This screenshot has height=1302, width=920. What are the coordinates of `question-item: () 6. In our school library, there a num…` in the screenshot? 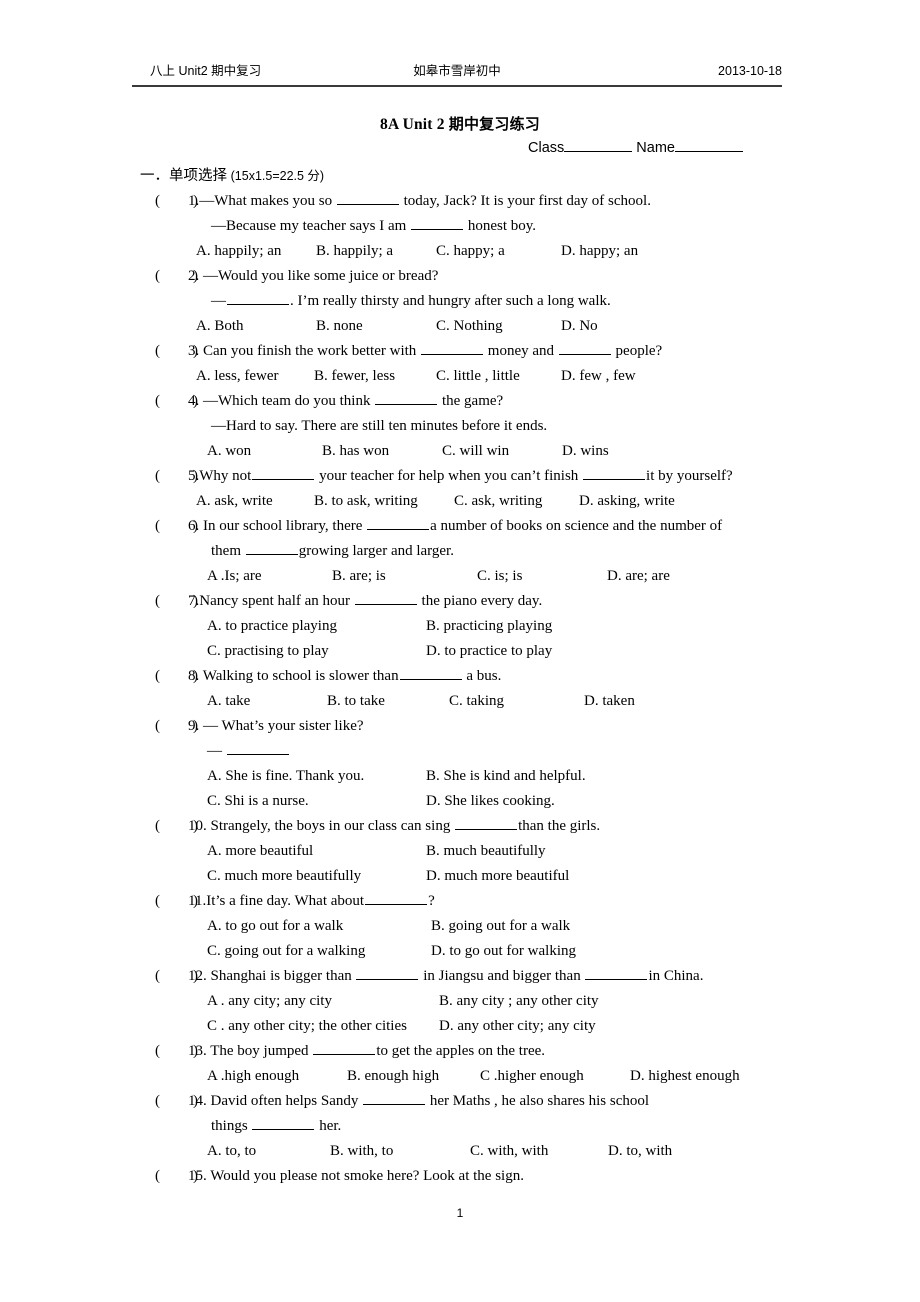 It's located at (460, 551).